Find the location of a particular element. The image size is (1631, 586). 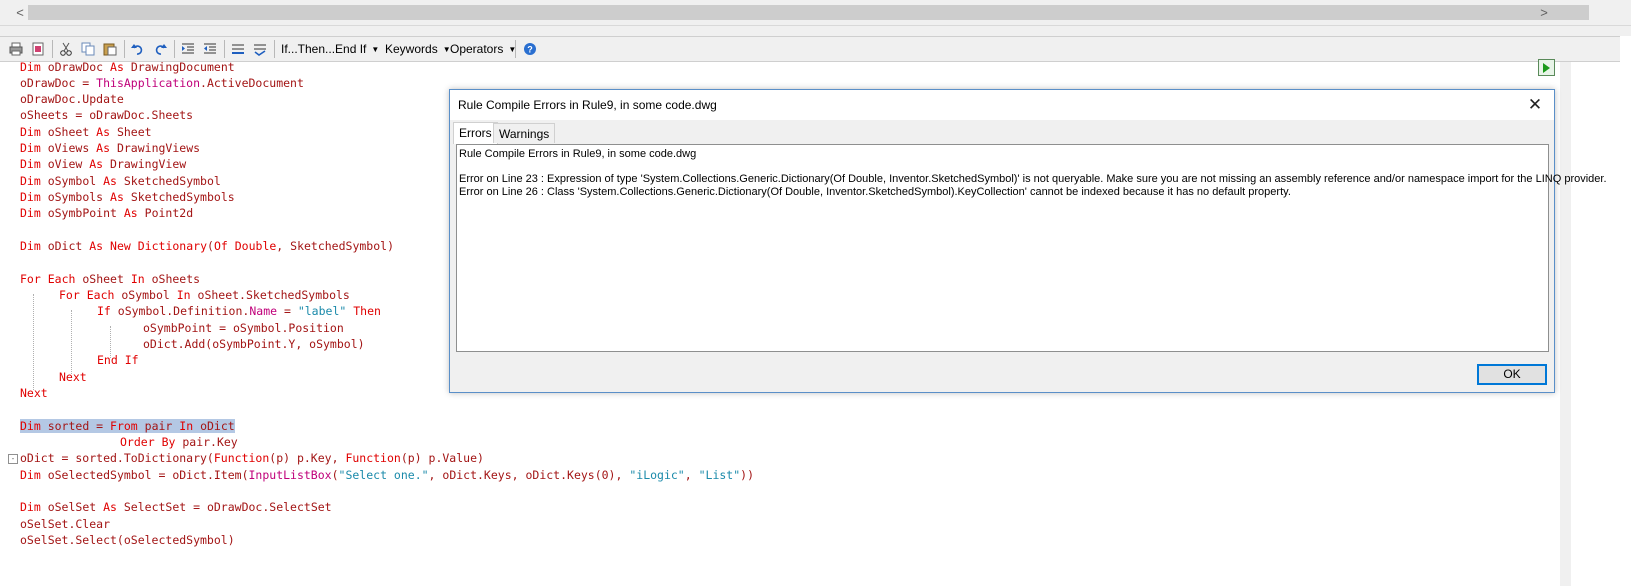

if-then-snippet-dropdown: If...Then...End If ▼ is located at coordinates (330, 49).